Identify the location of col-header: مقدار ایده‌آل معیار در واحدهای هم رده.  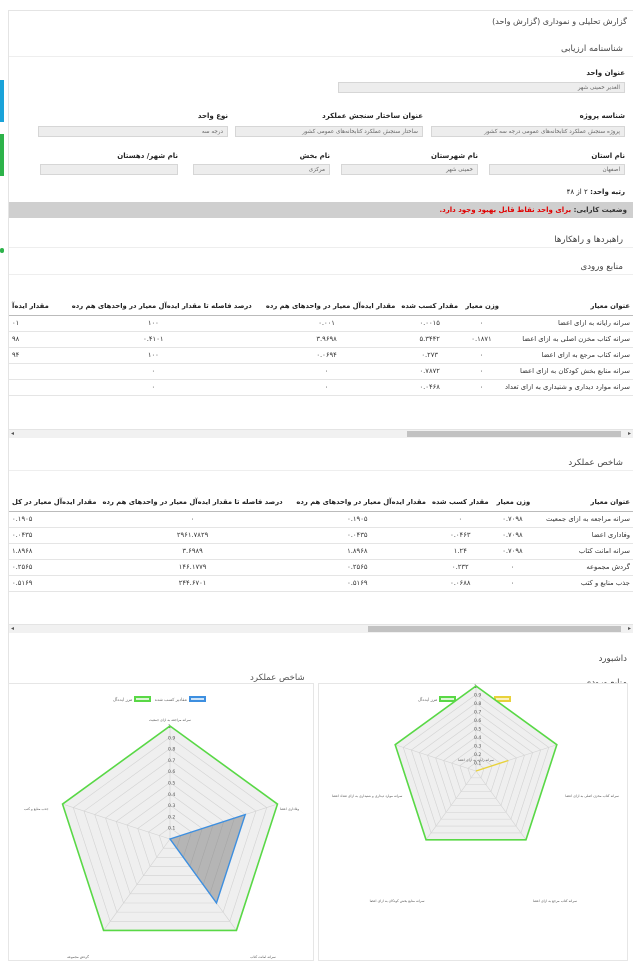
(357, 502).